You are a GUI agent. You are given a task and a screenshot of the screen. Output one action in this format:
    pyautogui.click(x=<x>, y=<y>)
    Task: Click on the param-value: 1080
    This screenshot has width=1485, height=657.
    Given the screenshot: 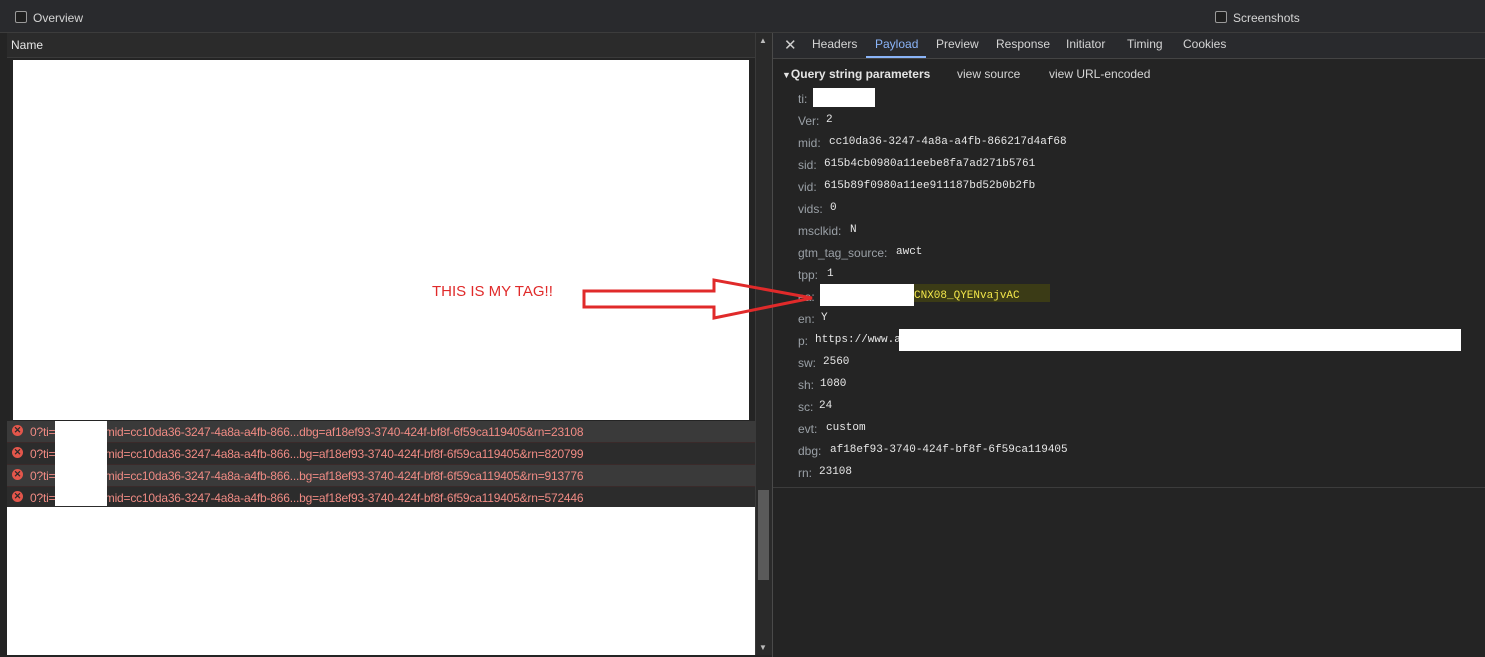 What is the action you would take?
    pyautogui.click(x=833, y=384)
    